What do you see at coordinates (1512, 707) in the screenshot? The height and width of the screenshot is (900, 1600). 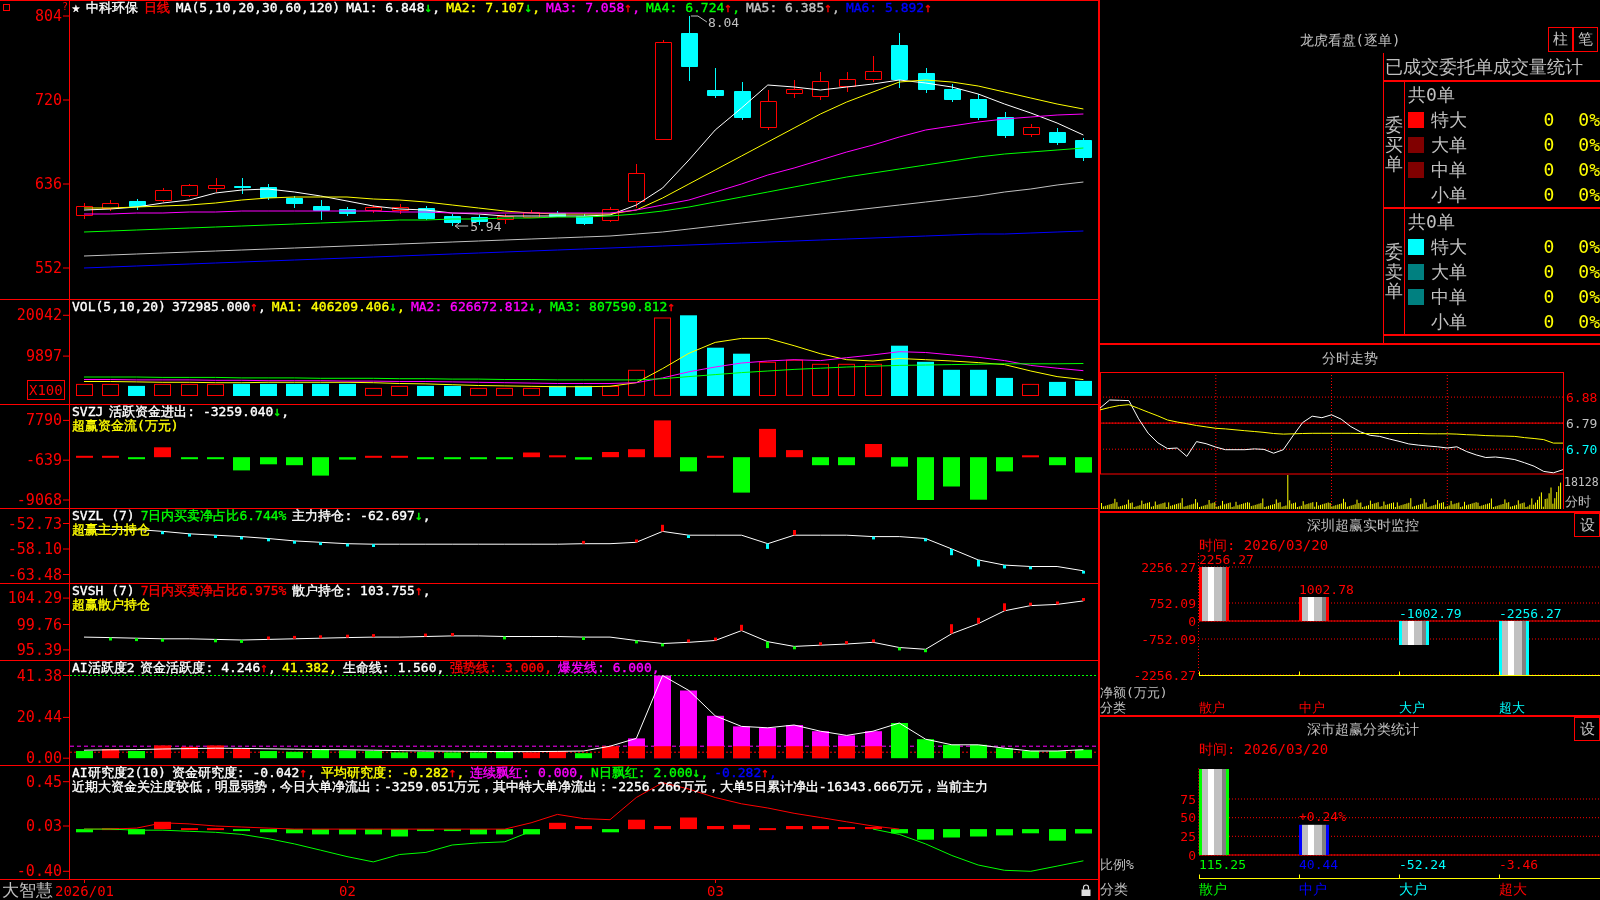 I see `category-label: 超大` at bounding box center [1512, 707].